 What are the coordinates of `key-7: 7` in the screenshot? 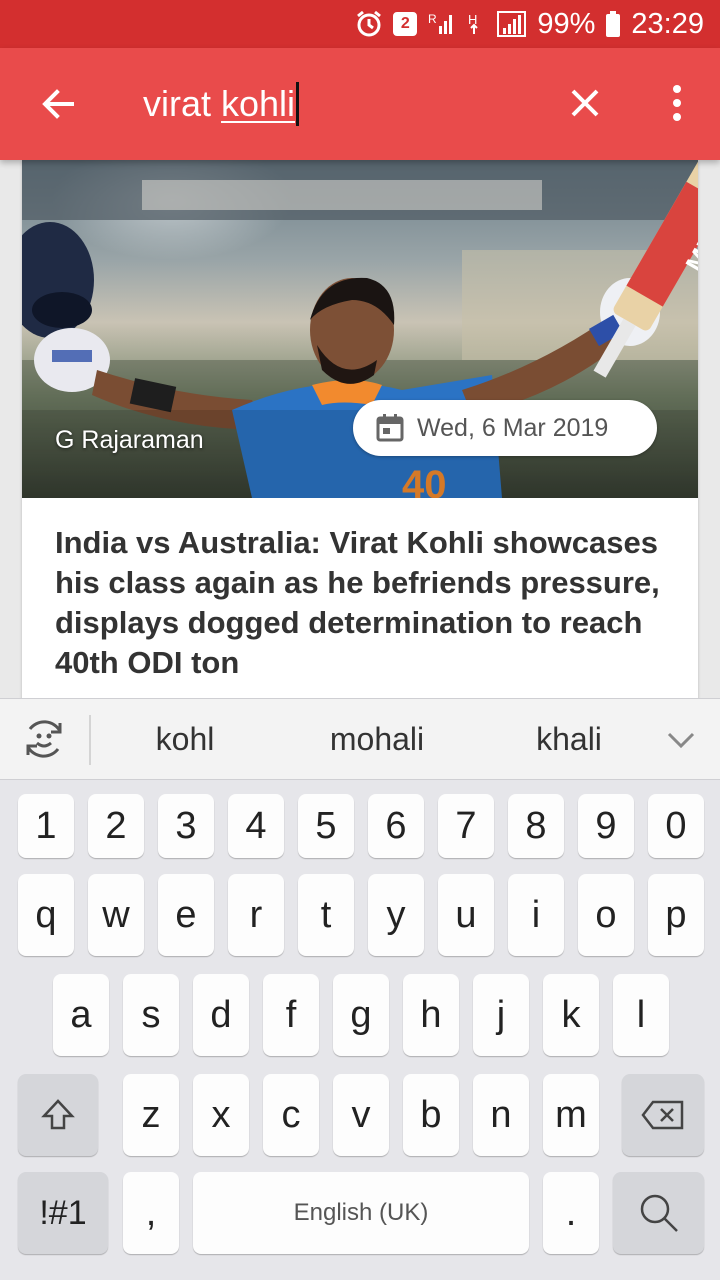 It's located at (466, 826).